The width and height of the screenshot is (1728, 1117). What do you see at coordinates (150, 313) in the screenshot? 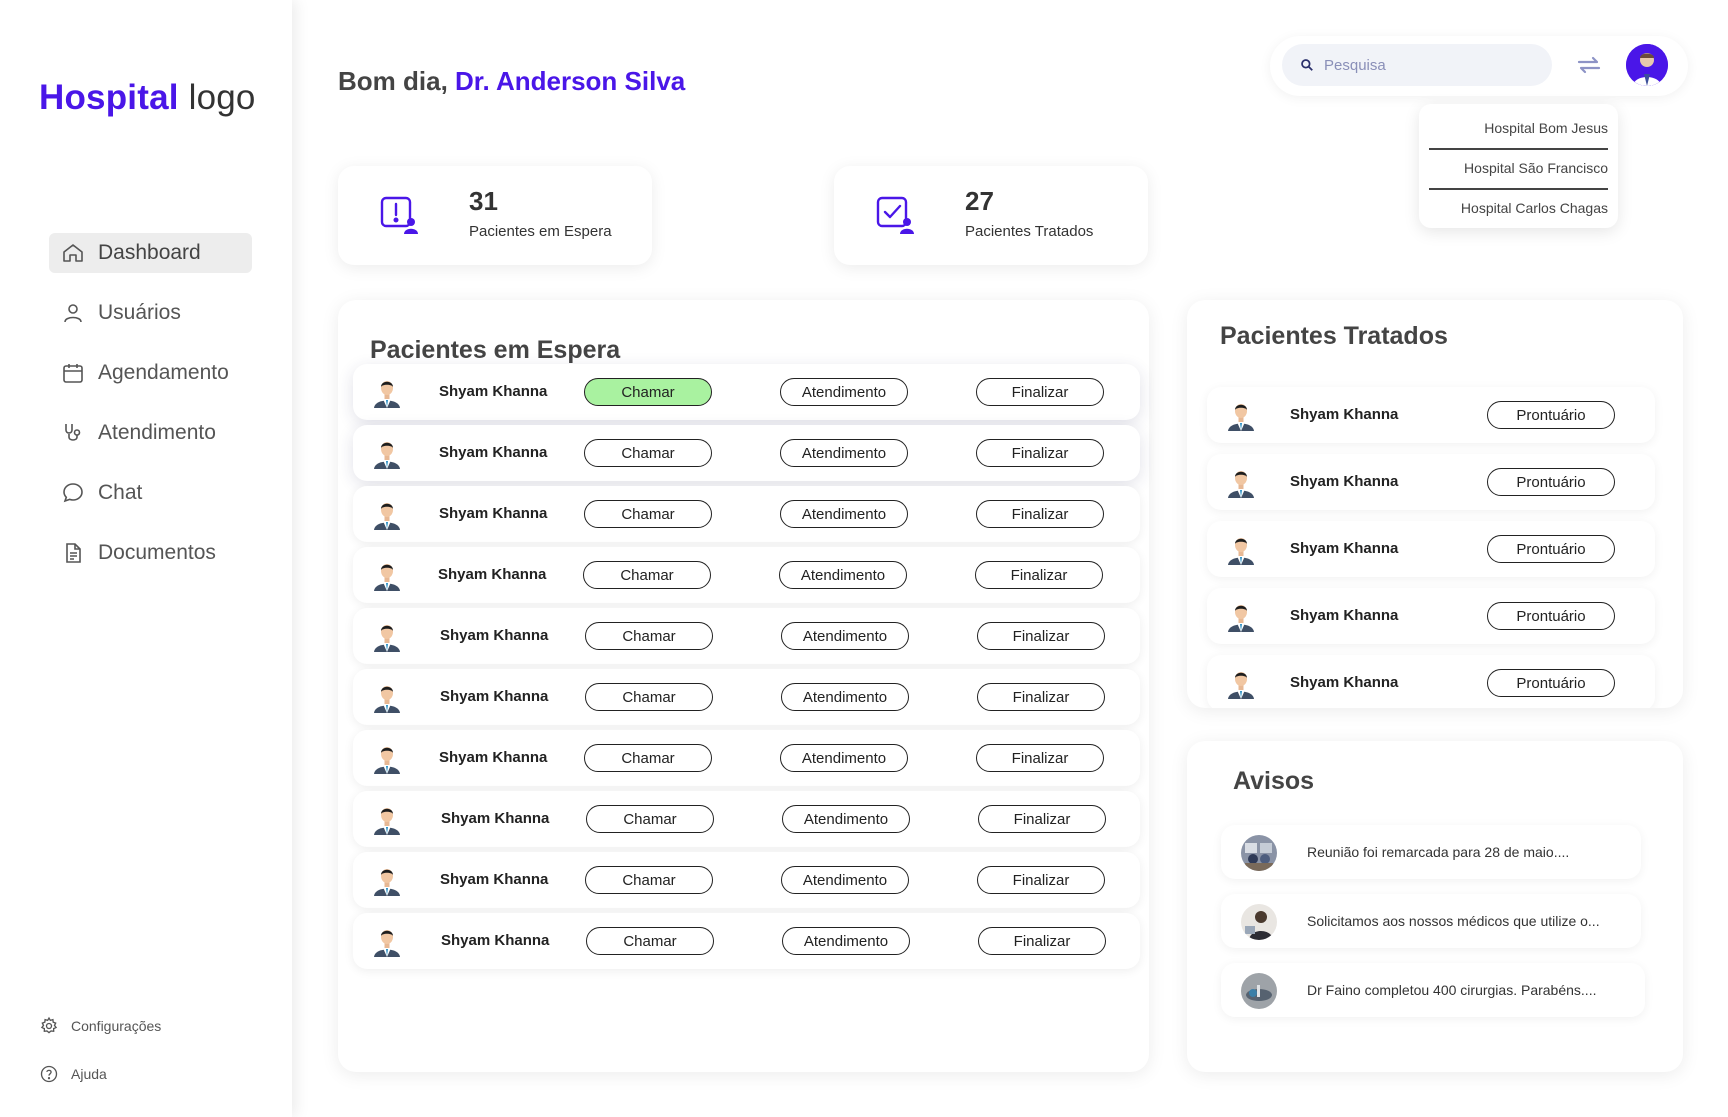
I see `nav-item-usuarios: Usuários` at bounding box center [150, 313].